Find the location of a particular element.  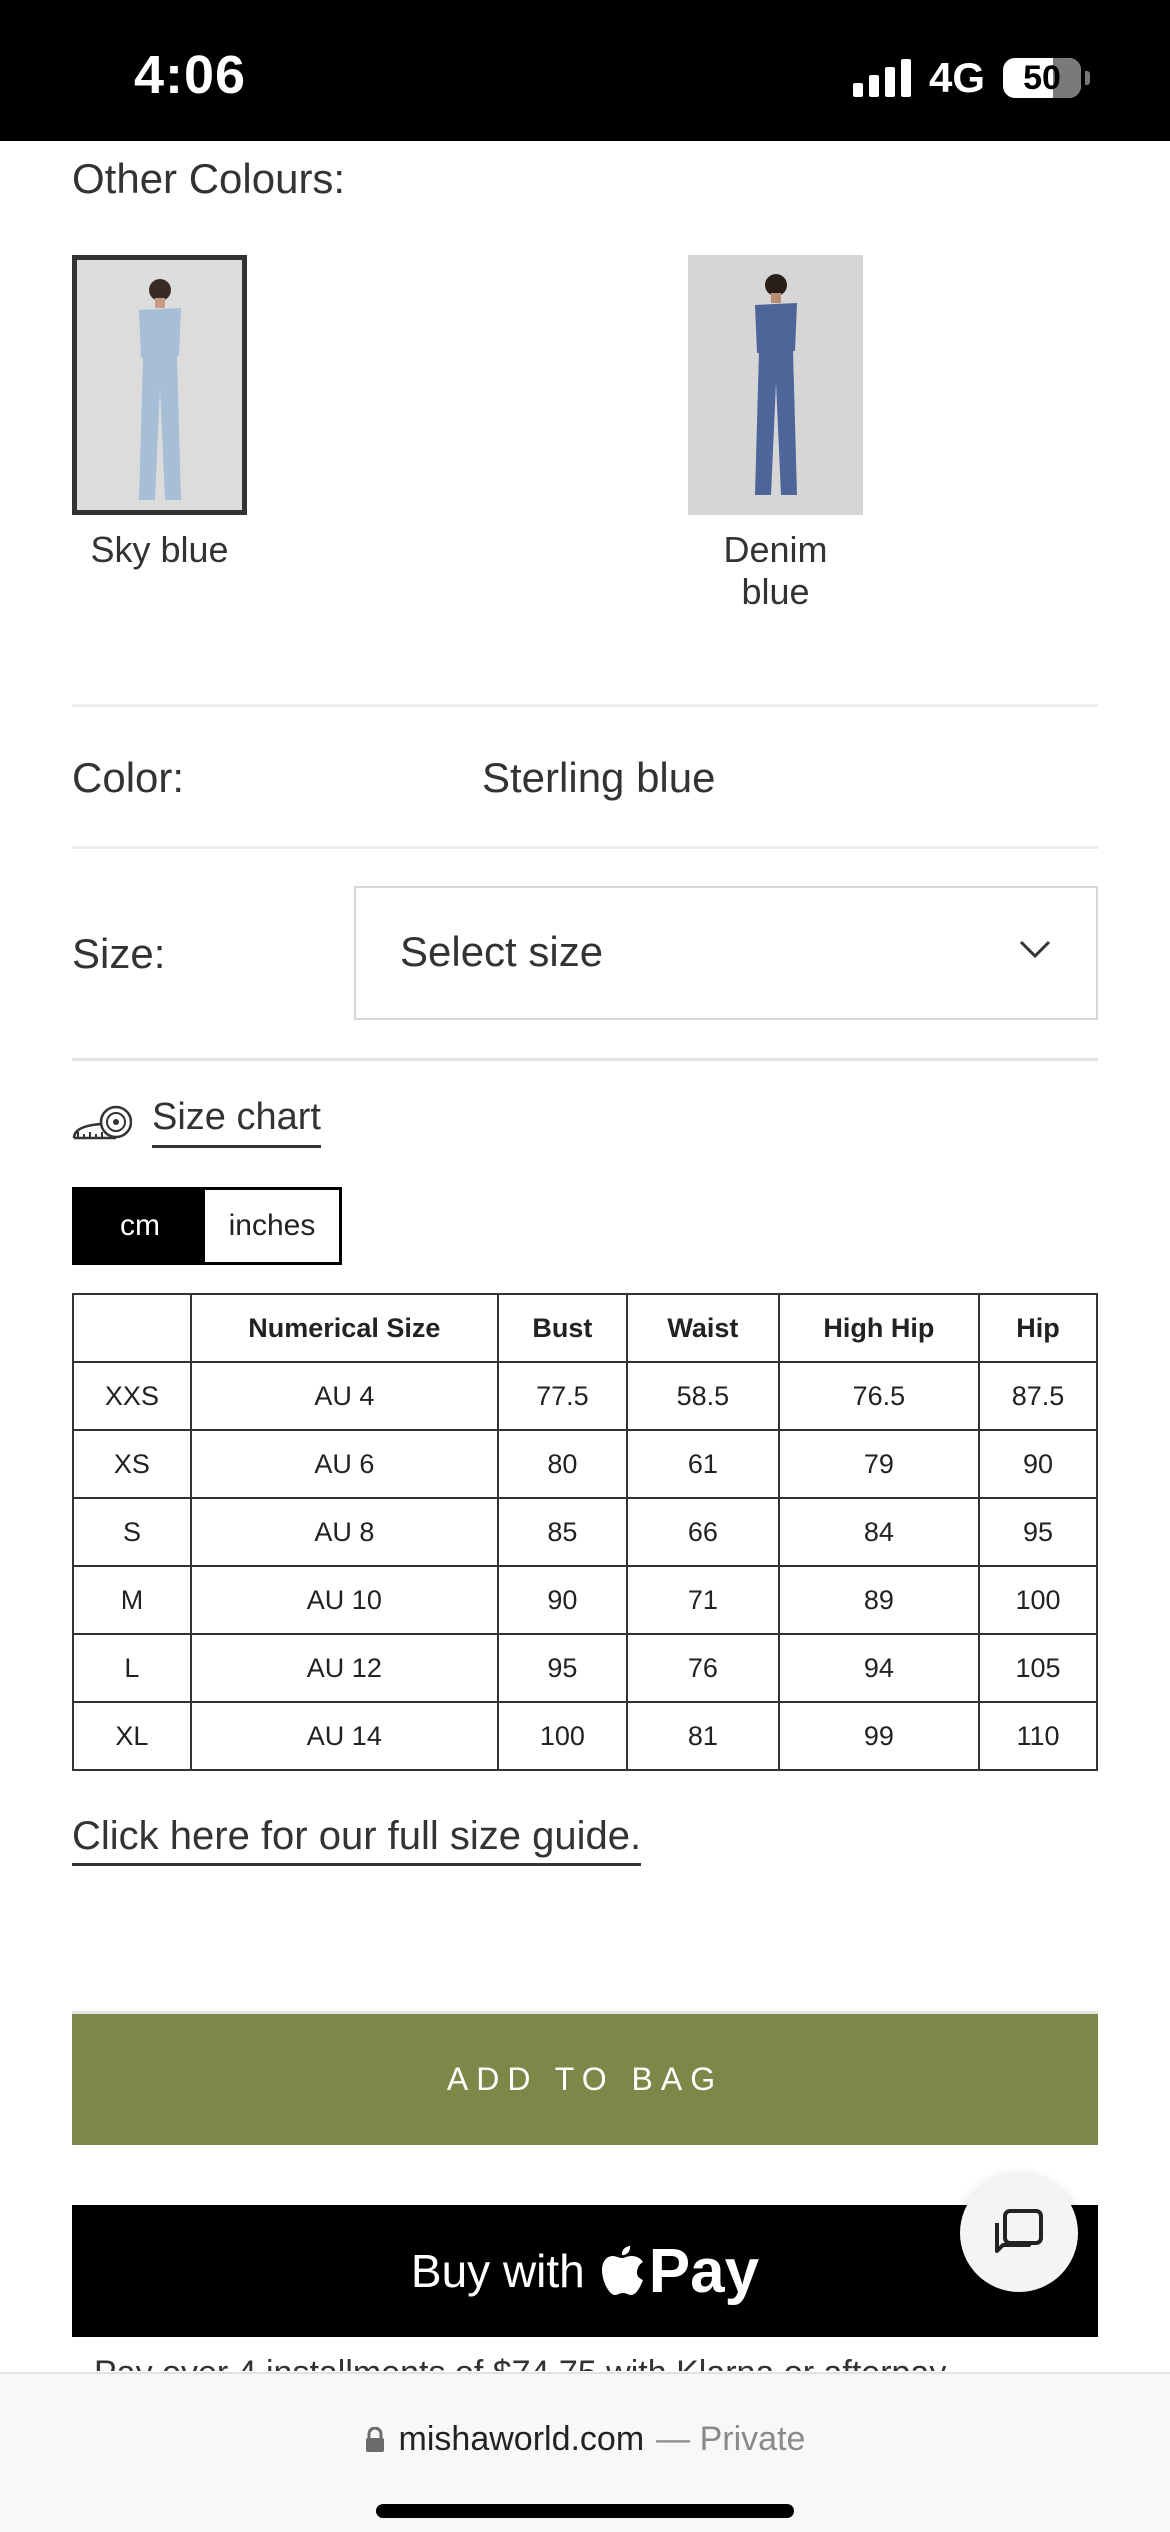

table-cell: XL is located at coordinates (132, 1736).